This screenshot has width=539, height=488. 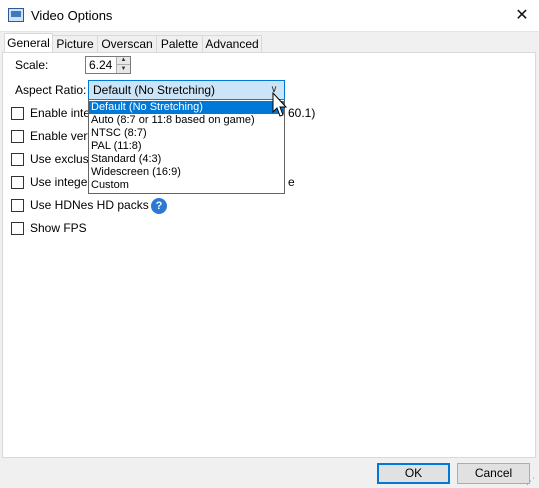 I want to click on dropdown-option-ntsc: NTSC (8:7), so click(x=186, y=133).